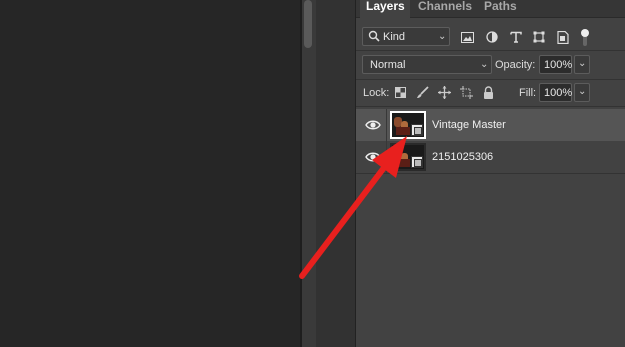  I want to click on adjustment-filter-icon, so click(492, 37).